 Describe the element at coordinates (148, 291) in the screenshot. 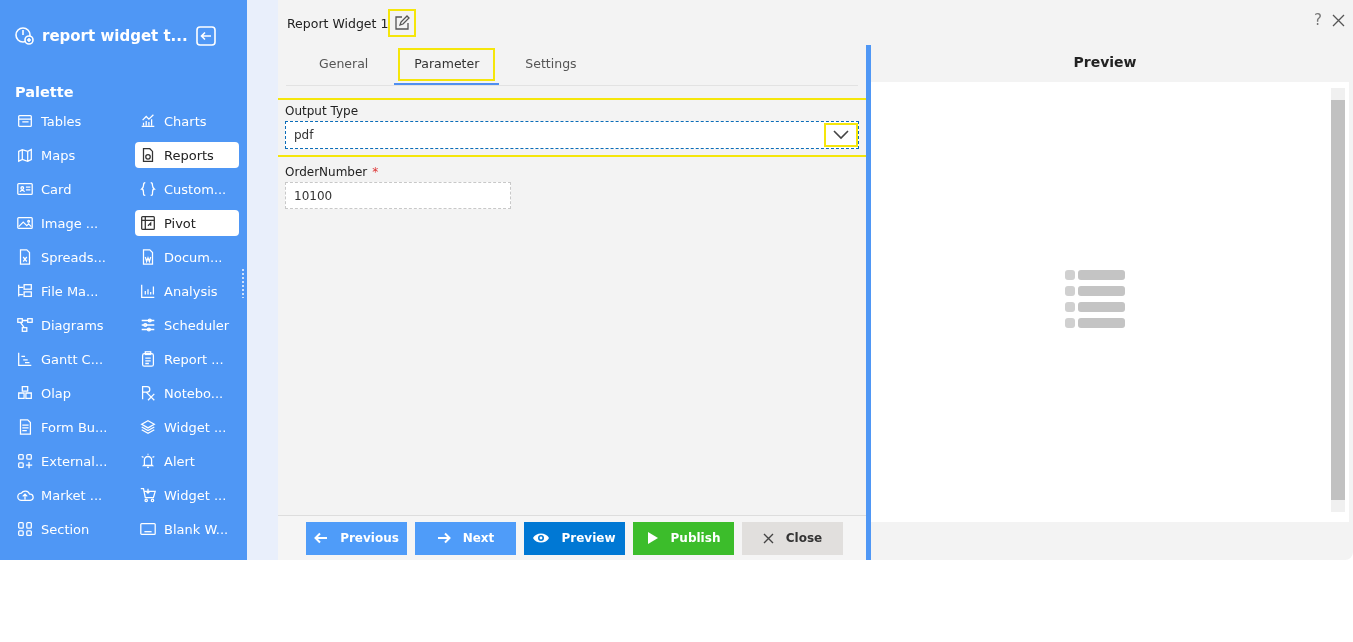

I see `analysis-icon` at that location.